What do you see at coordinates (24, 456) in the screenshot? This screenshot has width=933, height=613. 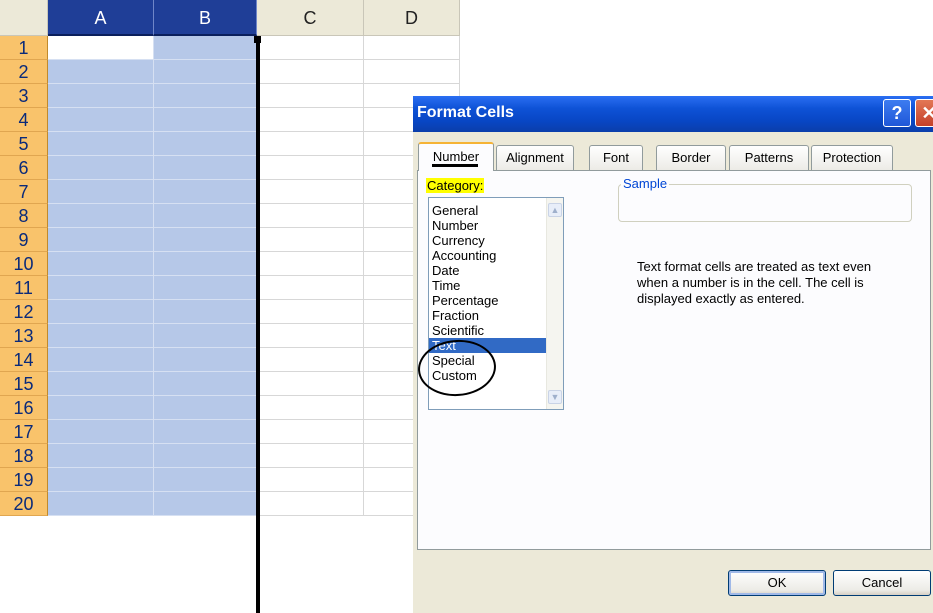 I see `row-header-18: 18` at bounding box center [24, 456].